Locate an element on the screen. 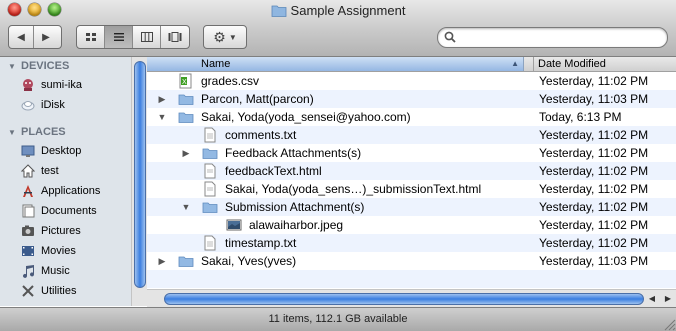 Image resolution: width=676 pixels, height=331 pixels. home-icon is located at coordinates (28, 171).